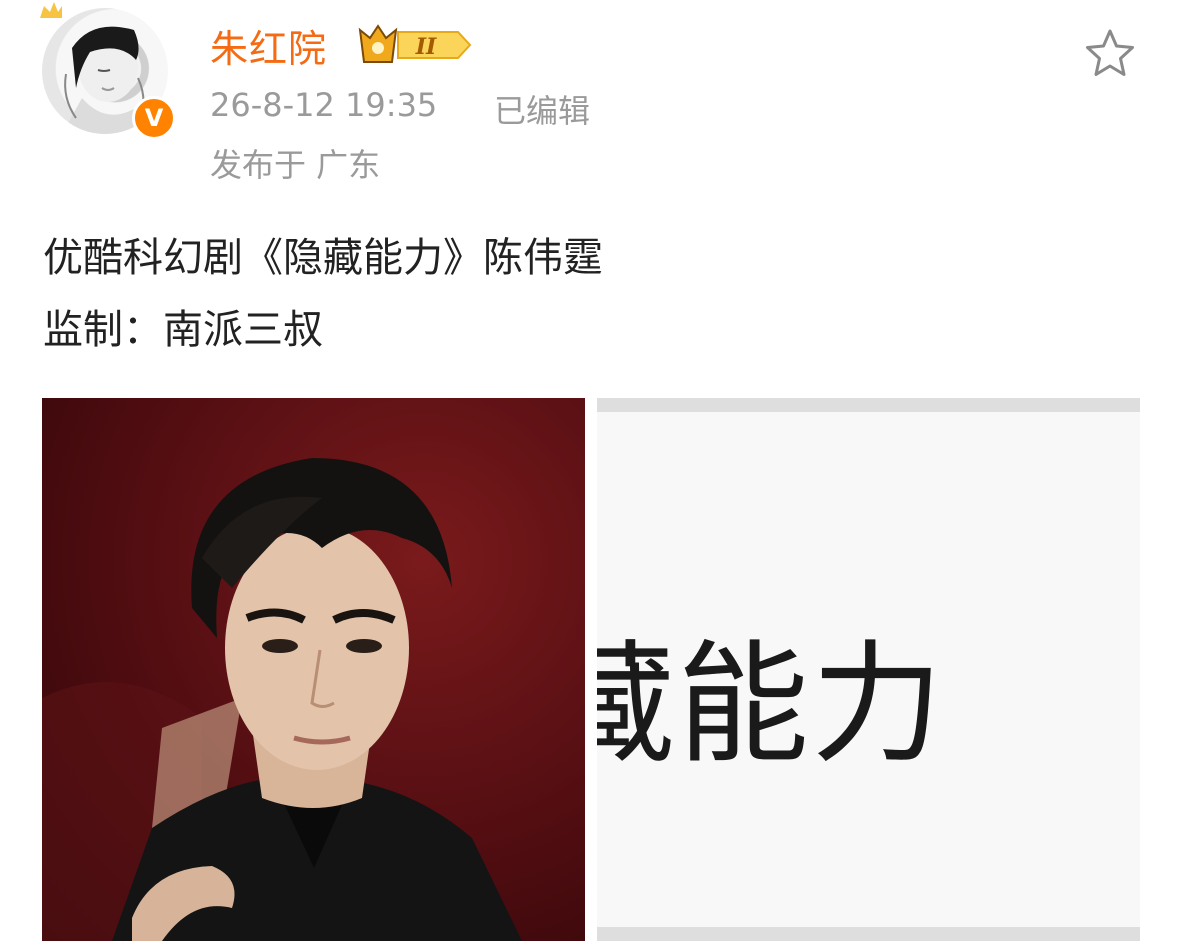 This screenshot has height=951, width=1179. I want to click on member-level-text: II, so click(426, 47).